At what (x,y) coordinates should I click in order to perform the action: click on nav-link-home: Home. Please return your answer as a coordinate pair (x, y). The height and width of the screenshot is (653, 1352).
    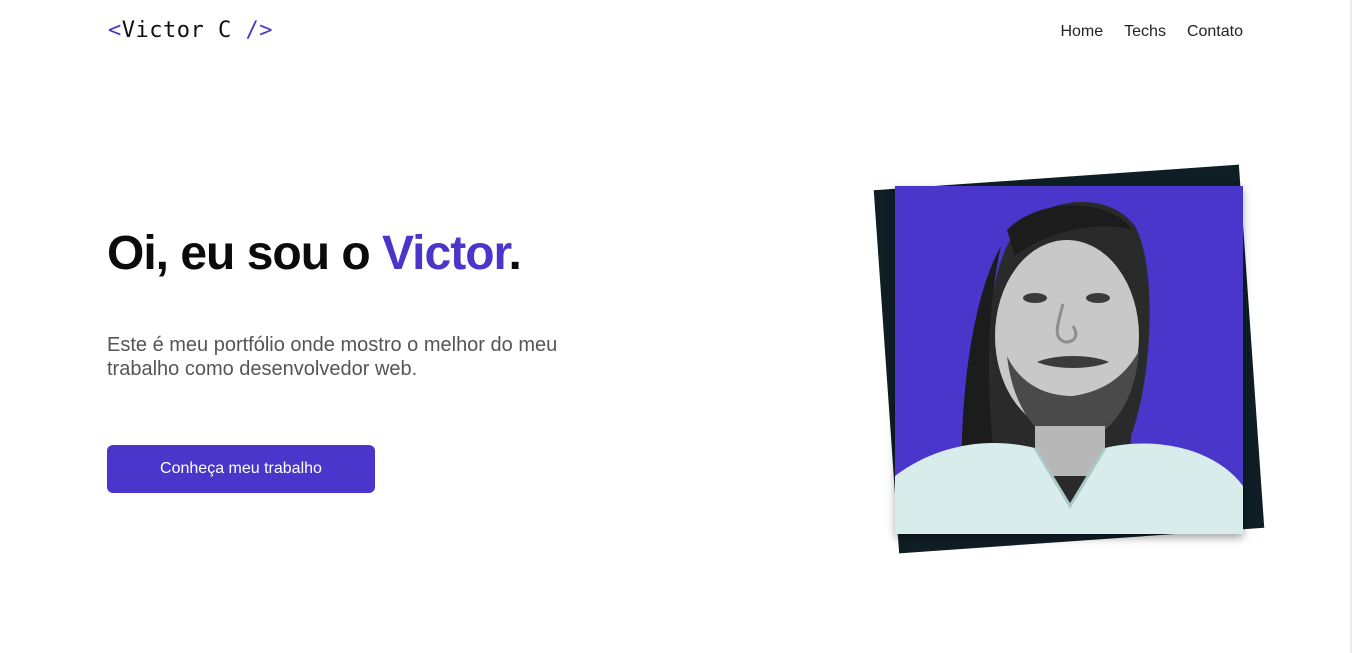
    Looking at the image, I should click on (1081, 32).